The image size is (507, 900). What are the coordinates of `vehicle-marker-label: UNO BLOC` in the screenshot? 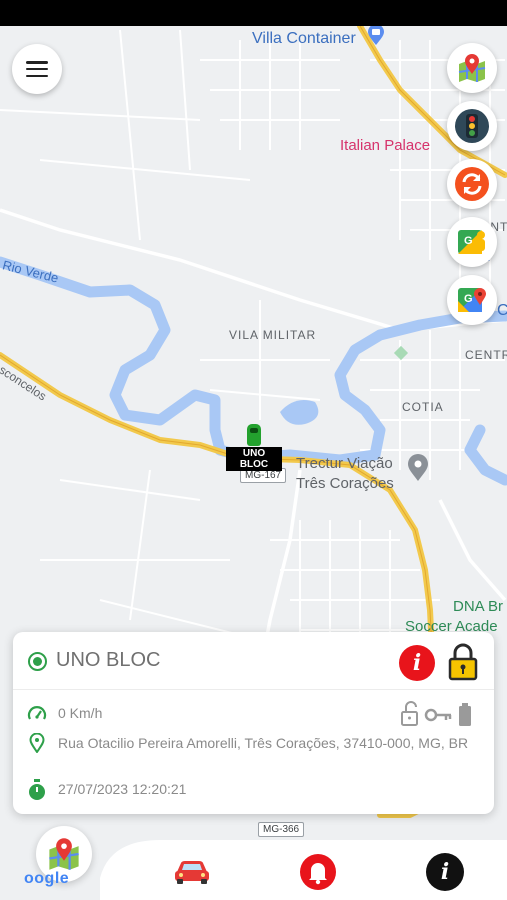 It's located at (254, 459).